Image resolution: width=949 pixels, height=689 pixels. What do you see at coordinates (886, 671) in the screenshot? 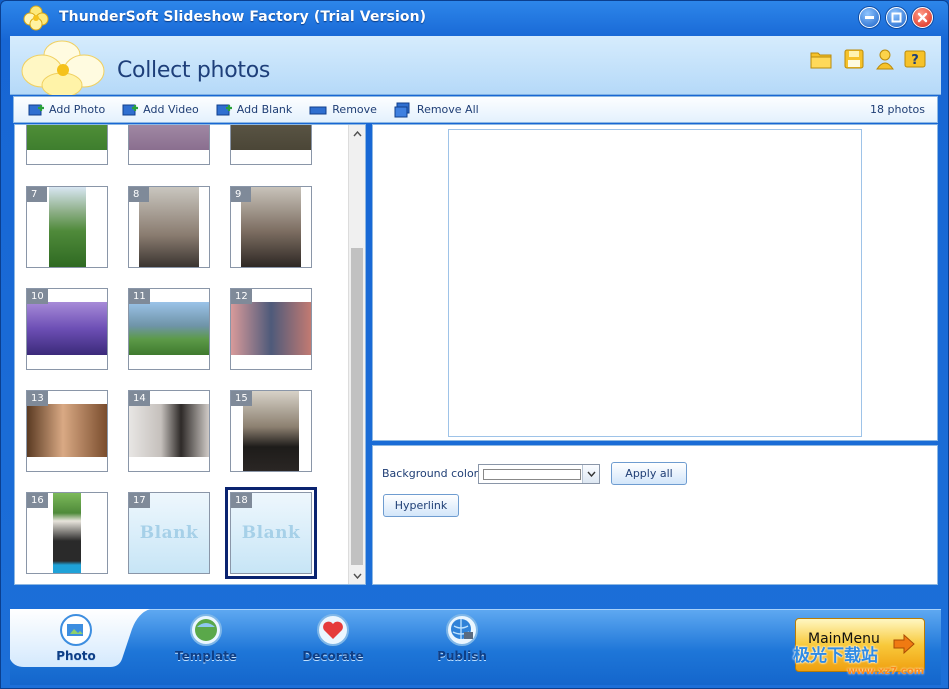
I see `watermark-url: www.xz7.com` at bounding box center [886, 671].